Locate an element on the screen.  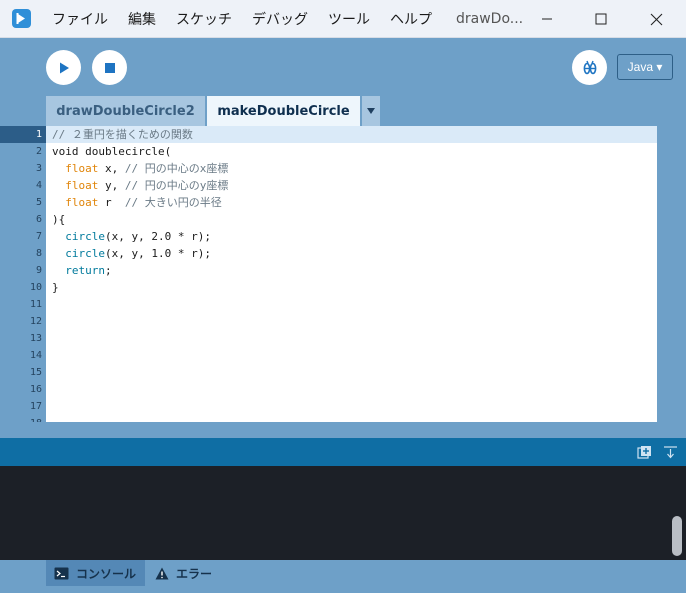
close-button is located at coordinates (656, 19).